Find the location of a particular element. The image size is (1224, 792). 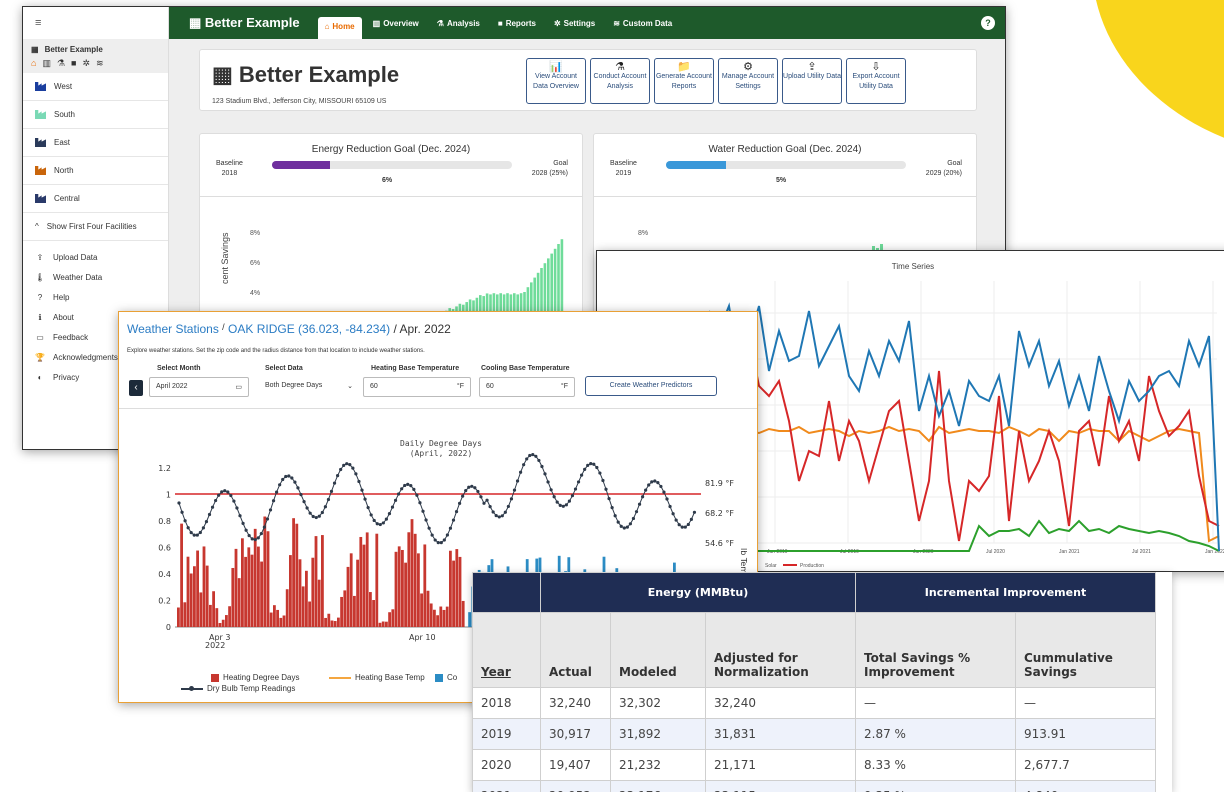

select-data-dropdown: Both Degree Days⌄ is located at coordinates (309, 387).